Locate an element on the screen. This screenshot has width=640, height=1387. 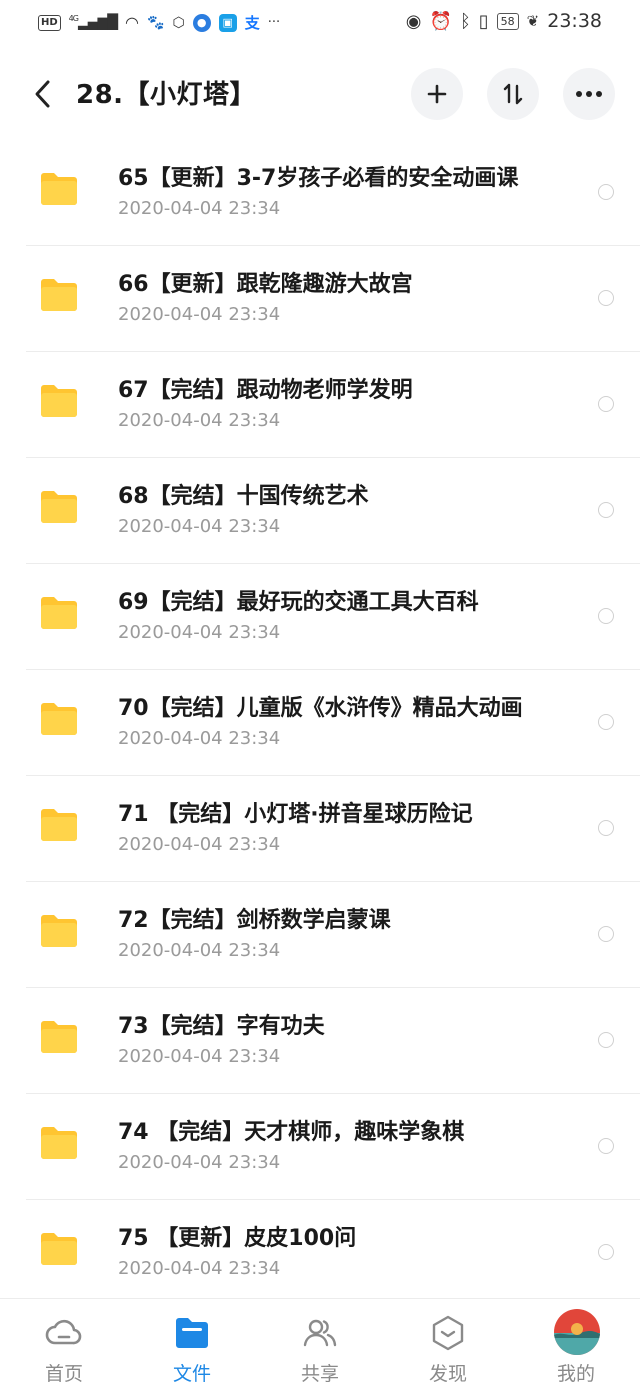
app-icon: ▣ is located at coordinates (227, 22).